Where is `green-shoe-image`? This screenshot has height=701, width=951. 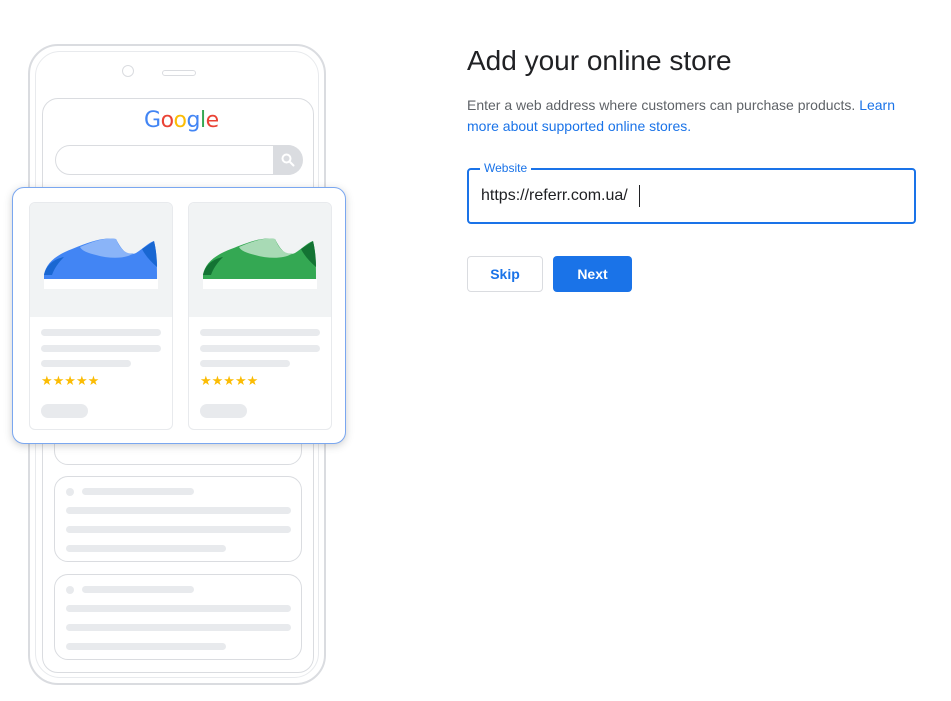
green-shoe-image is located at coordinates (260, 260).